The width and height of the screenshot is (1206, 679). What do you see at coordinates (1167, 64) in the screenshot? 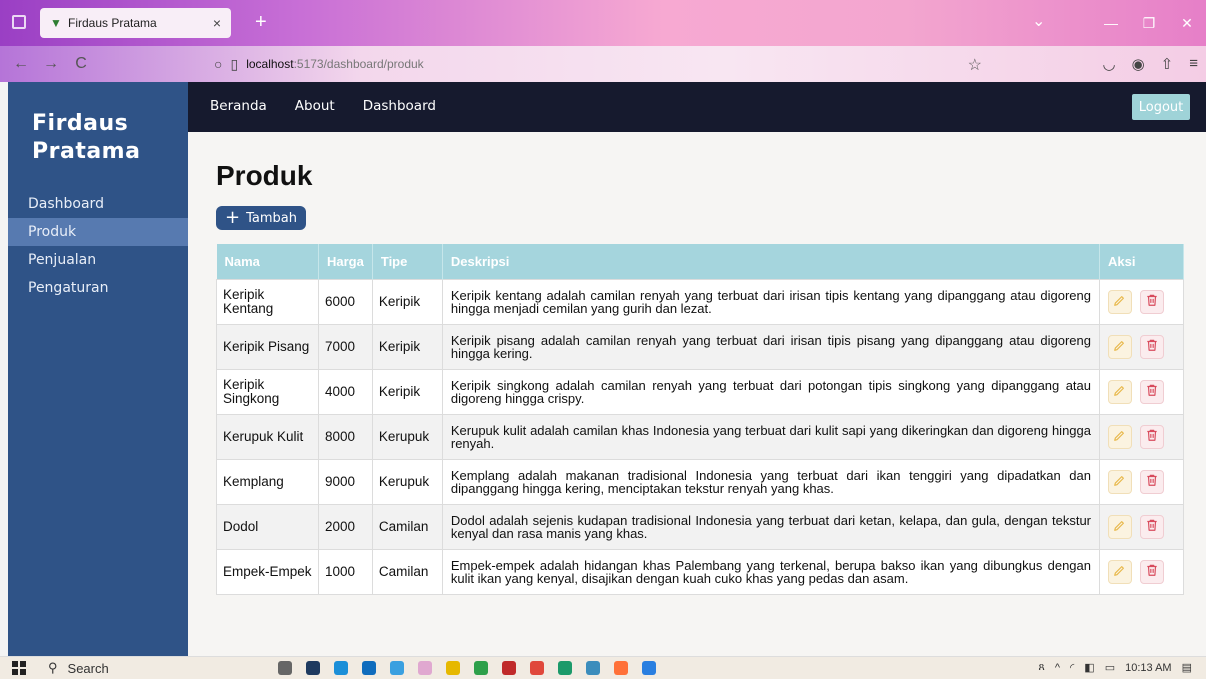
I see `share-icon: ⇧` at bounding box center [1167, 64].